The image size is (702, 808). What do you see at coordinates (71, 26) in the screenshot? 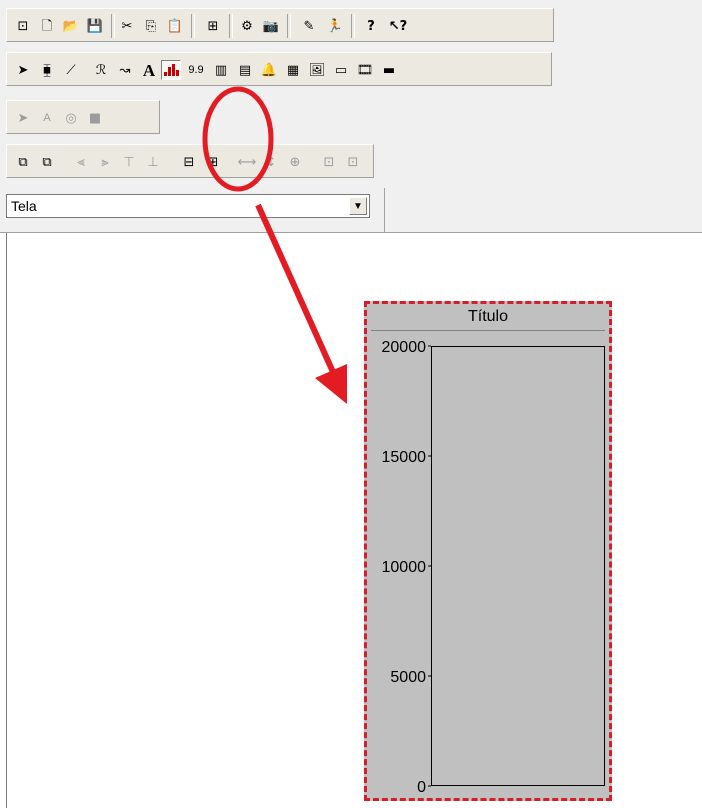
I see `open-folder-icon: 📂` at bounding box center [71, 26].